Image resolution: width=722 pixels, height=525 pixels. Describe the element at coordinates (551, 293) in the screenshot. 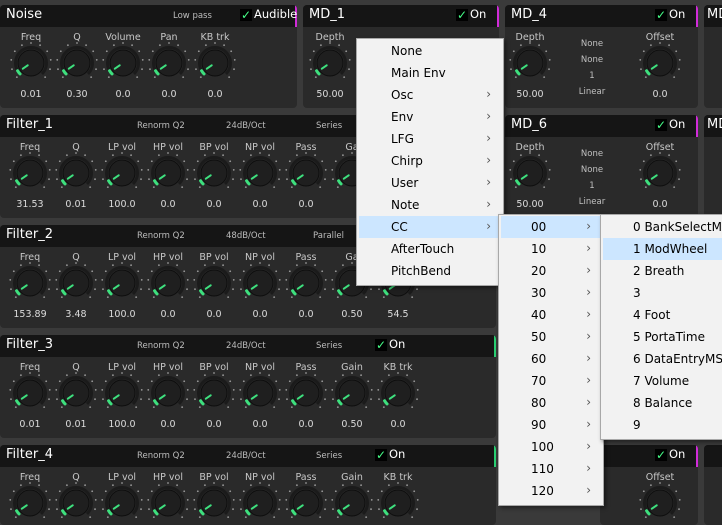

I see `menu-item-30: 30 ›` at that location.